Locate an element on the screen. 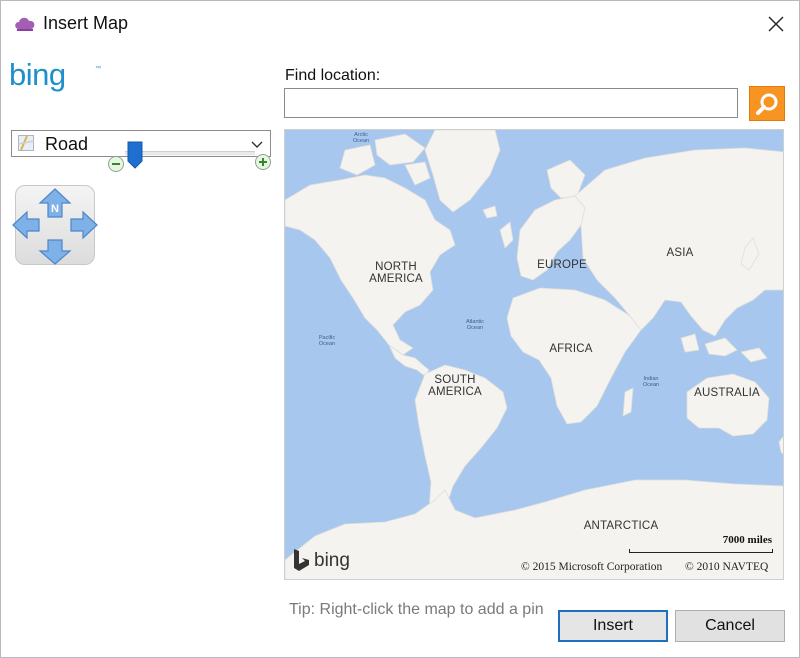 Image resolution: width=800 pixels, height=658 pixels. chevron-down-icon is located at coordinates (257, 144).